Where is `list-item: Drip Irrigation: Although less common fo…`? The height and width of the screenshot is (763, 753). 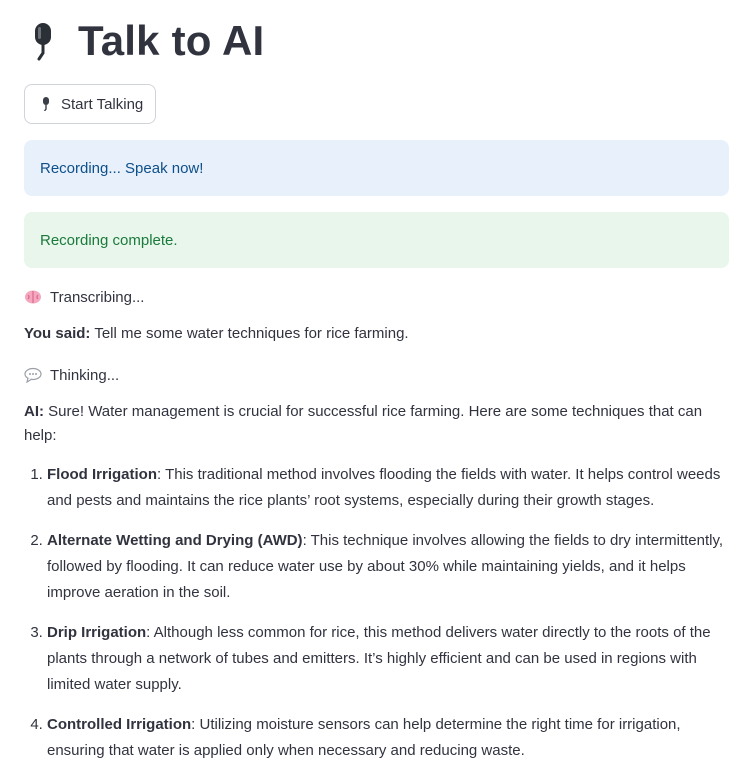
list-item: Drip Irrigation: Although less common fo… is located at coordinates (388, 659).